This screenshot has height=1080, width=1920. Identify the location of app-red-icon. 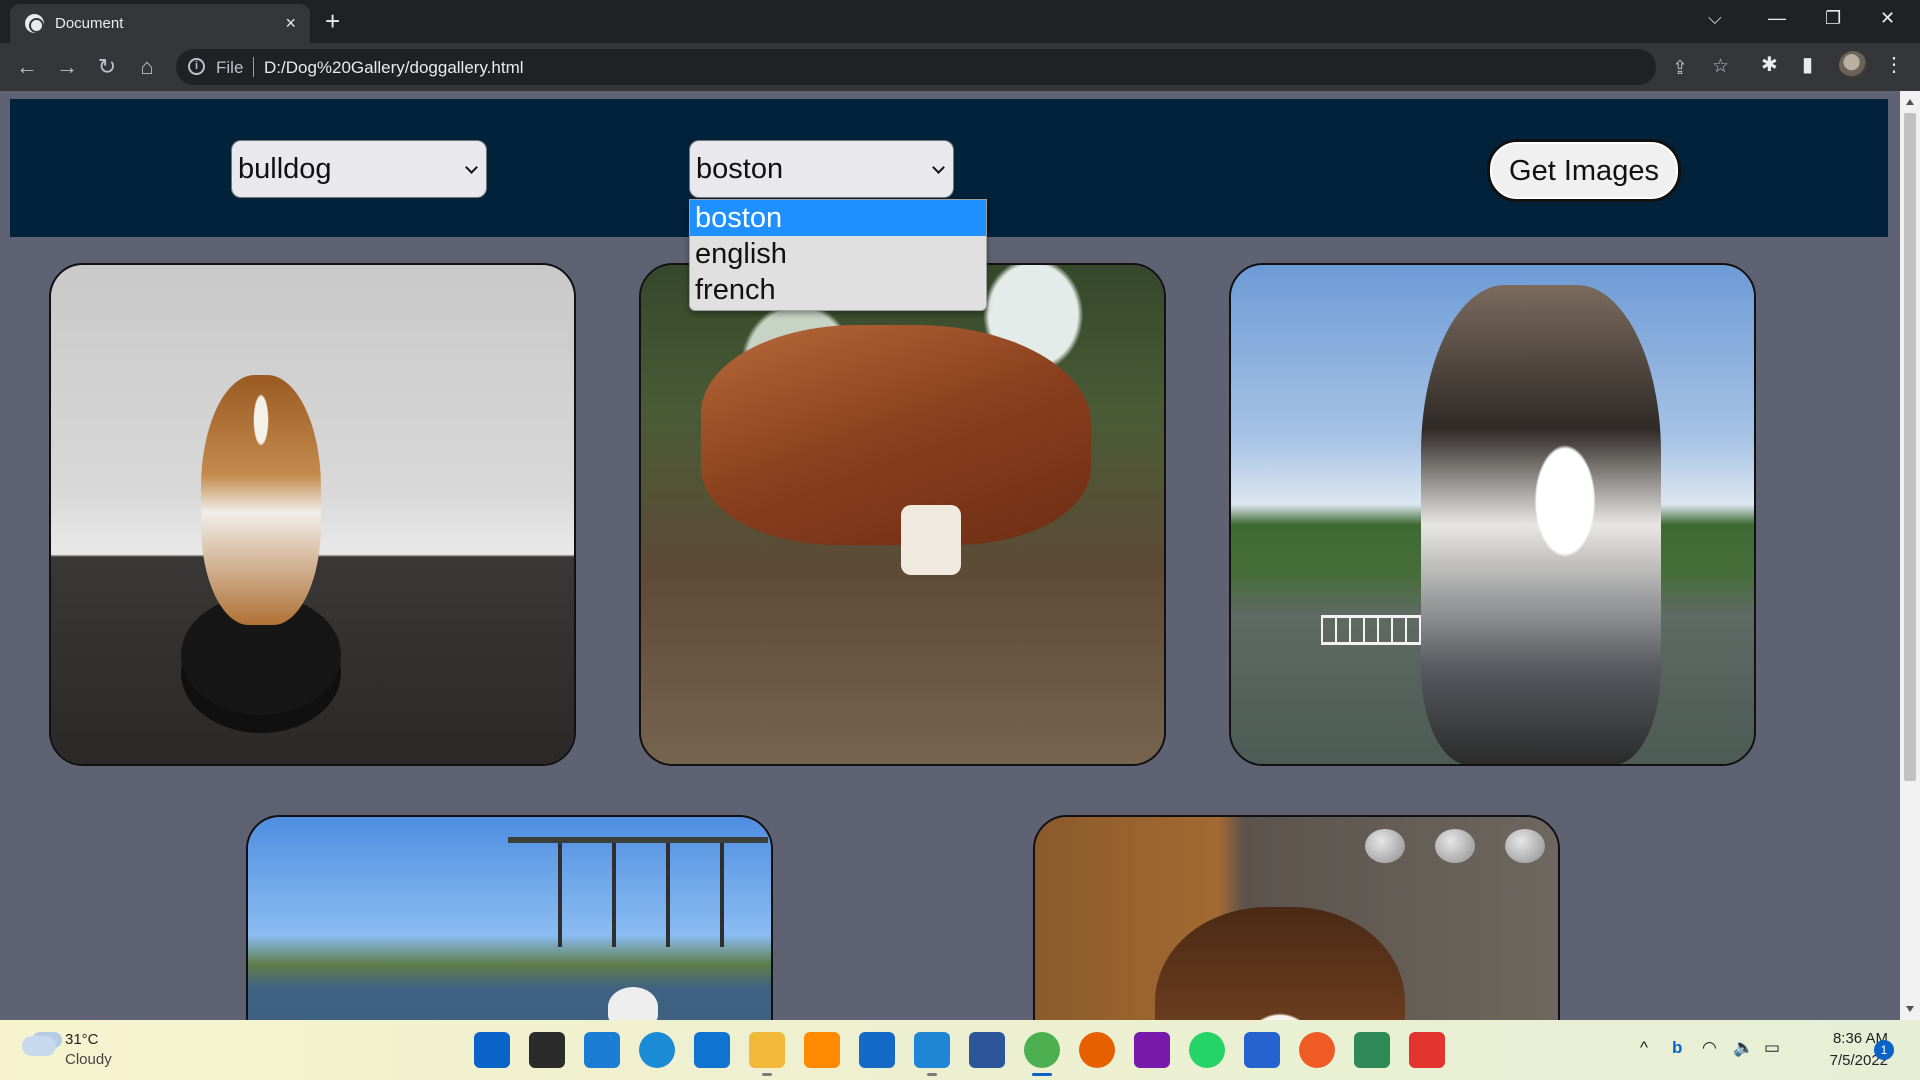
(1427, 1050).